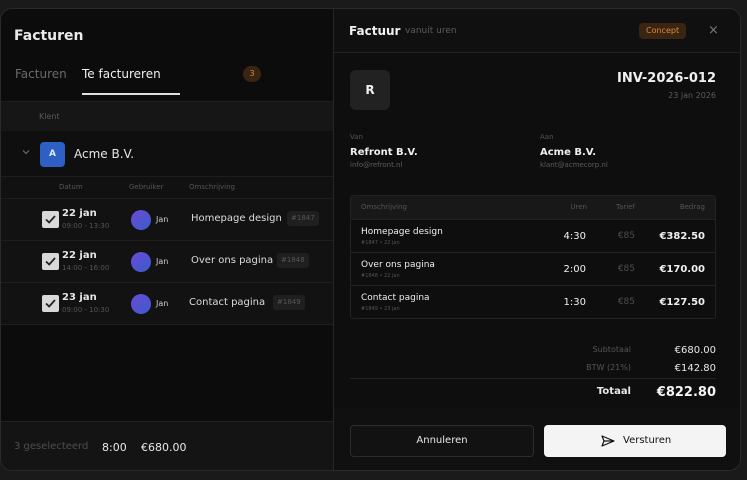 Image resolution: width=747 pixels, height=480 pixels. I want to click on entry-tag: #1849, so click(289, 302).